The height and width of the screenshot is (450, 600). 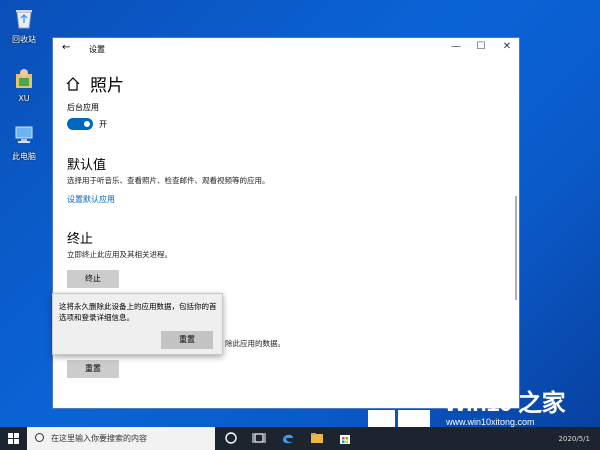 What do you see at coordinates (99, 438) in the screenshot?
I see `search-placeholder: 在这里输入你要搜索的内容` at bounding box center [99, 438].